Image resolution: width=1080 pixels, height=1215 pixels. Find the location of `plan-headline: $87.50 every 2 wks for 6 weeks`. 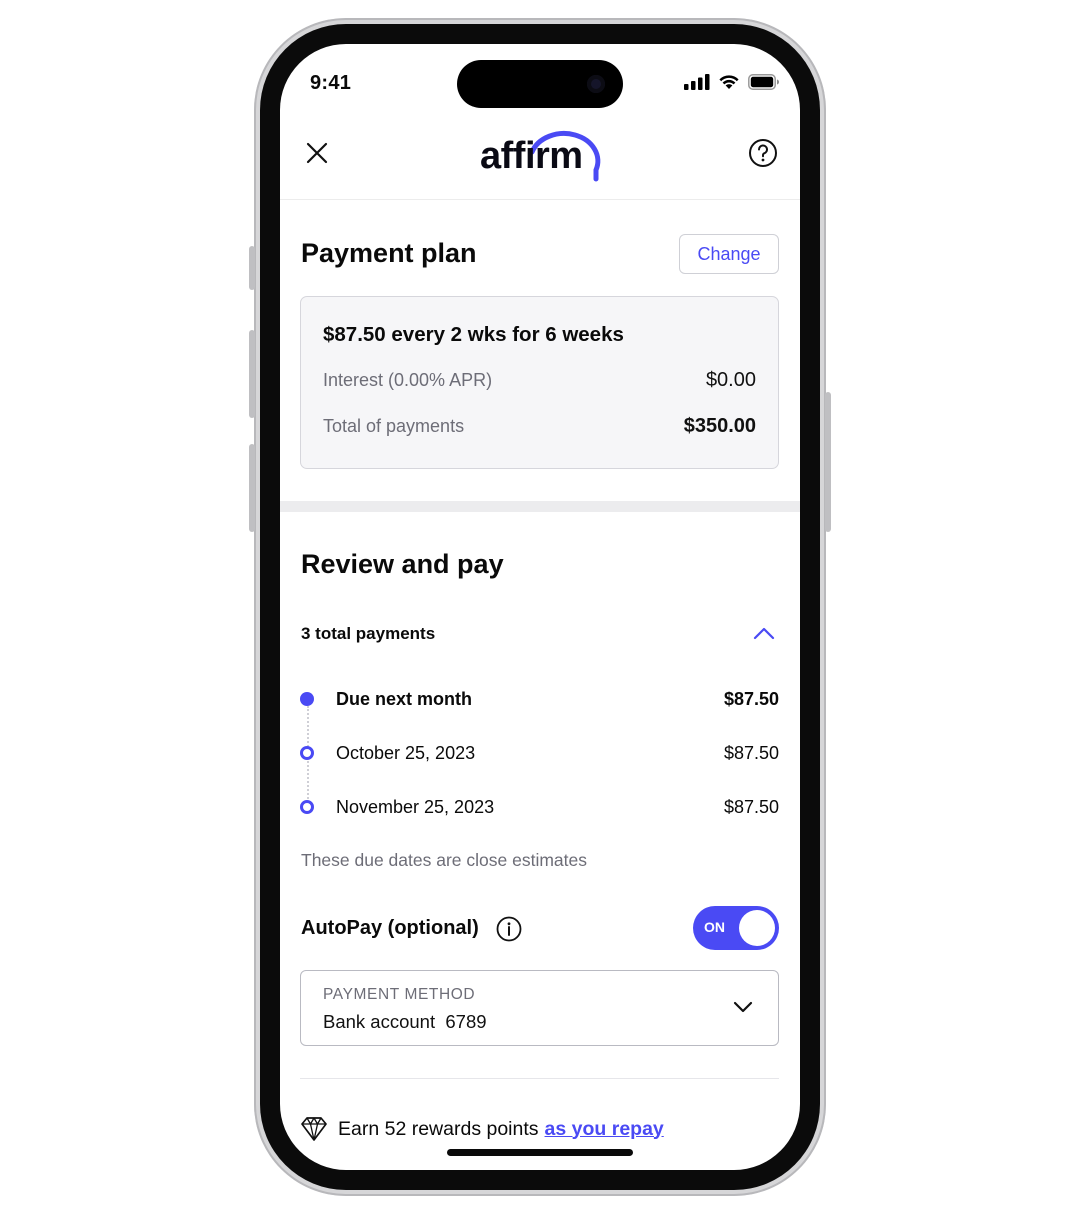

plan-headline: $87.50 every 2 wks for 6 weeks is located at coordinates (473, 334).